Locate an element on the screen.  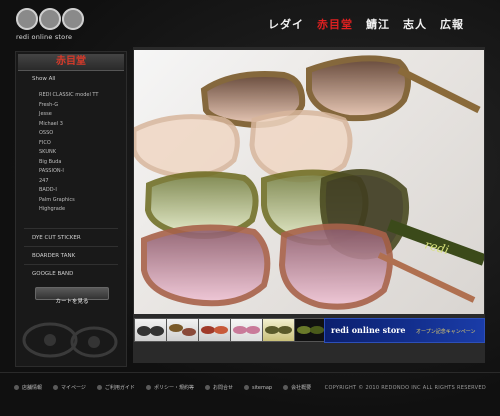
model-item: FICO is located at coordinates (68, 144).